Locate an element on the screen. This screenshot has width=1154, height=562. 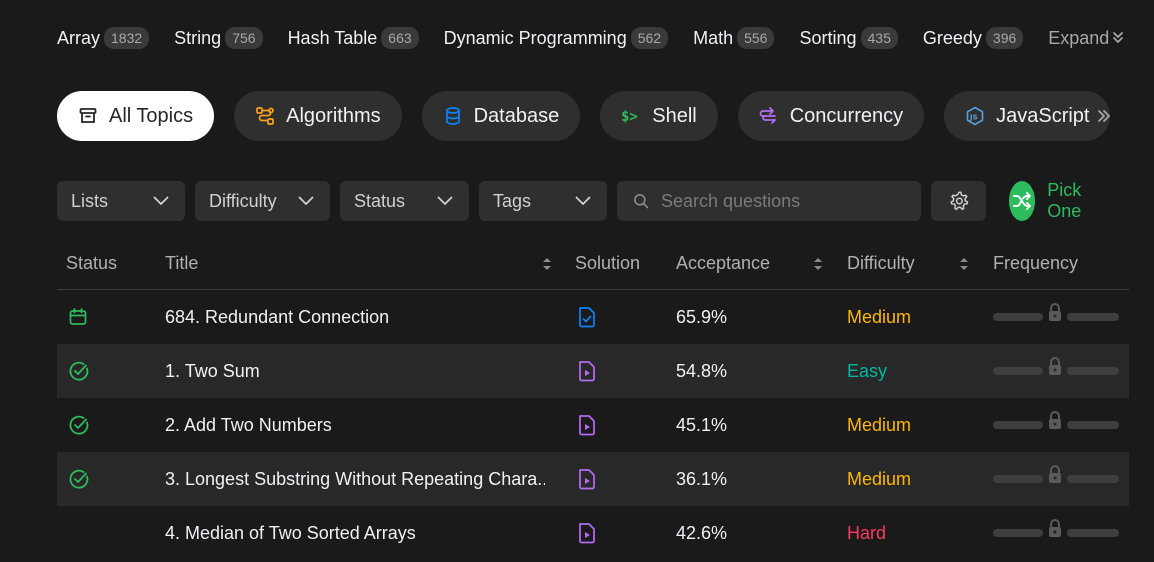
dropdown-label: Lists is located at coordinates (90, 200).